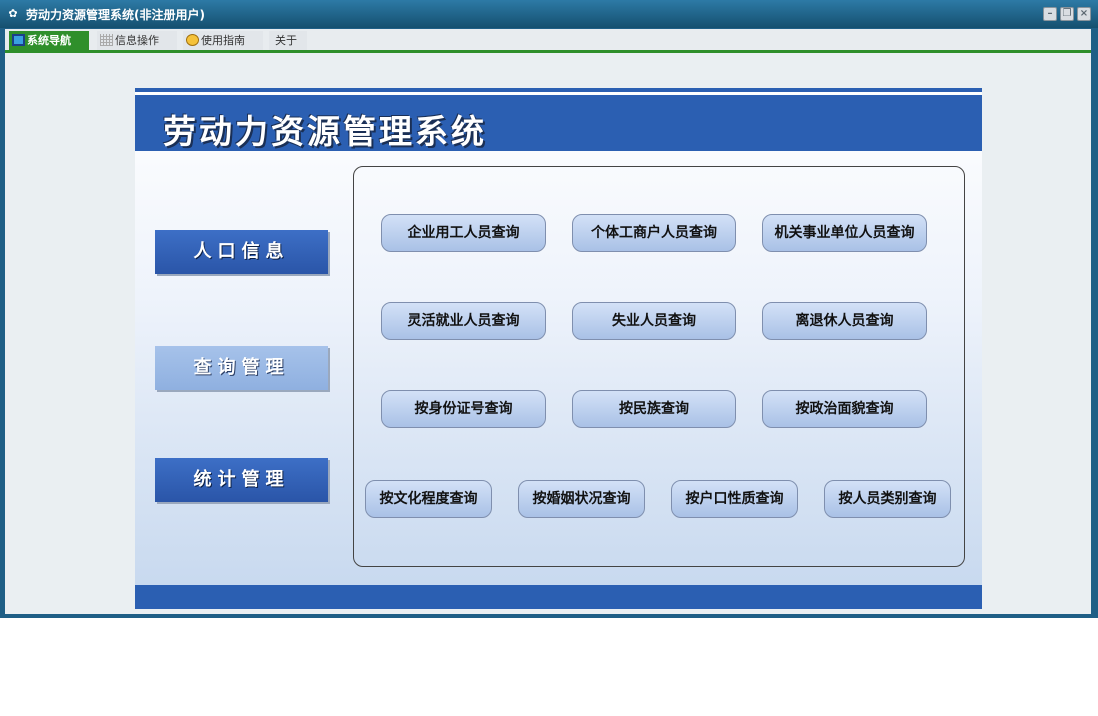 This screenshot has height=716, width=1098. I want to click on government-staff-query-button: 机关事业单位人员查询, so click(844, 233).